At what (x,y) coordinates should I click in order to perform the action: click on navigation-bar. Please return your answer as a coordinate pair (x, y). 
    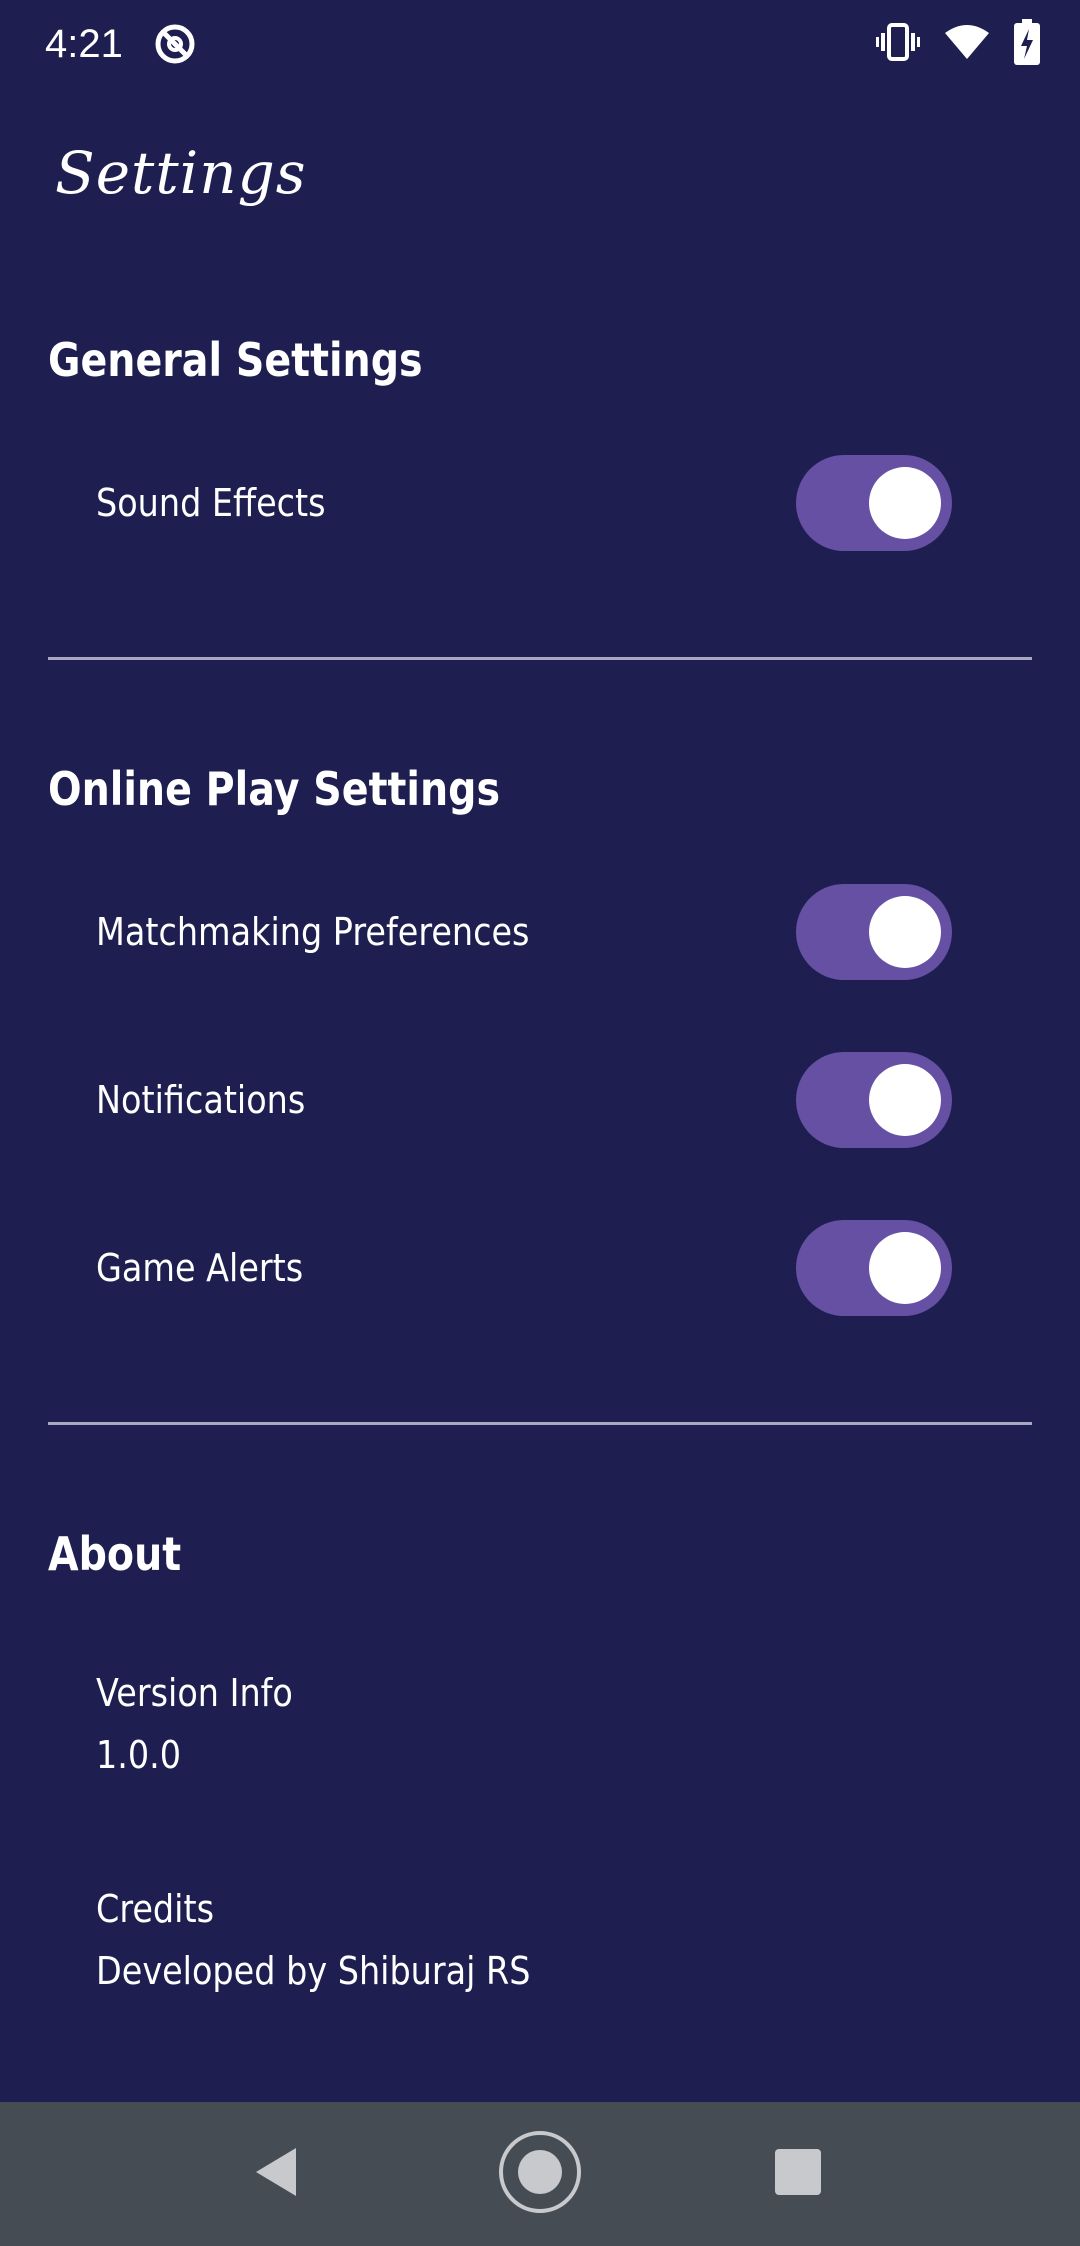
    Looking at the image, I should click on (540, 2174).